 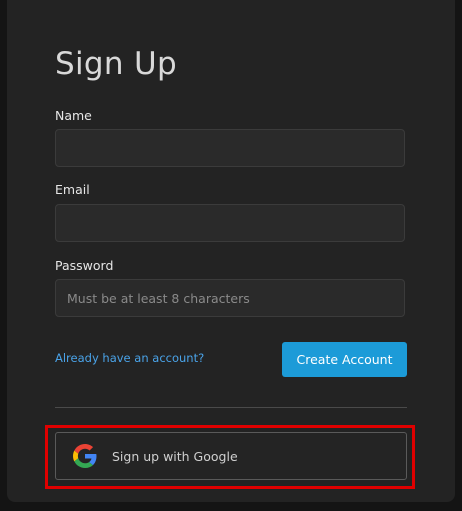 I want to click on password-label: Password, so click(x=84, y=265).